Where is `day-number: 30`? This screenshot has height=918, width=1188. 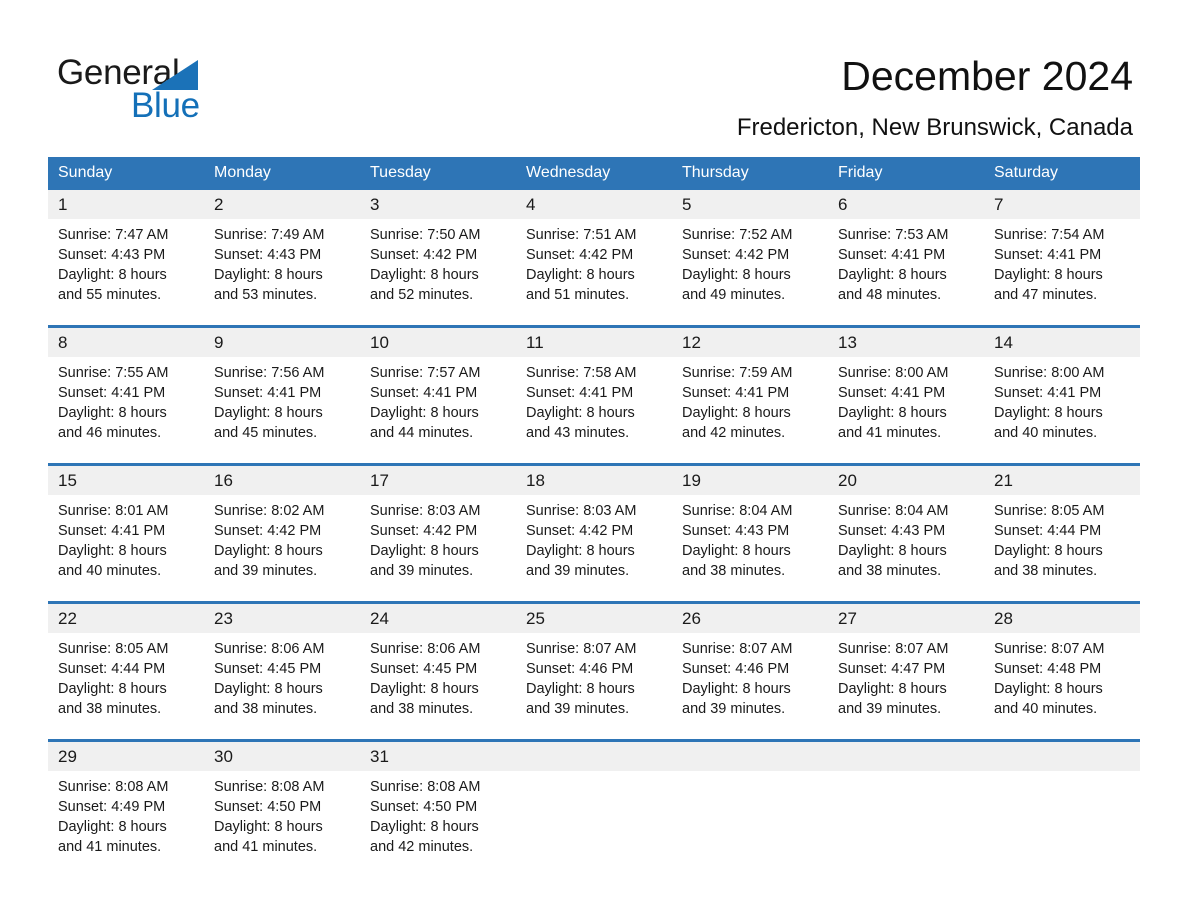
day-number: 30 is located at coordinates (282, 756).